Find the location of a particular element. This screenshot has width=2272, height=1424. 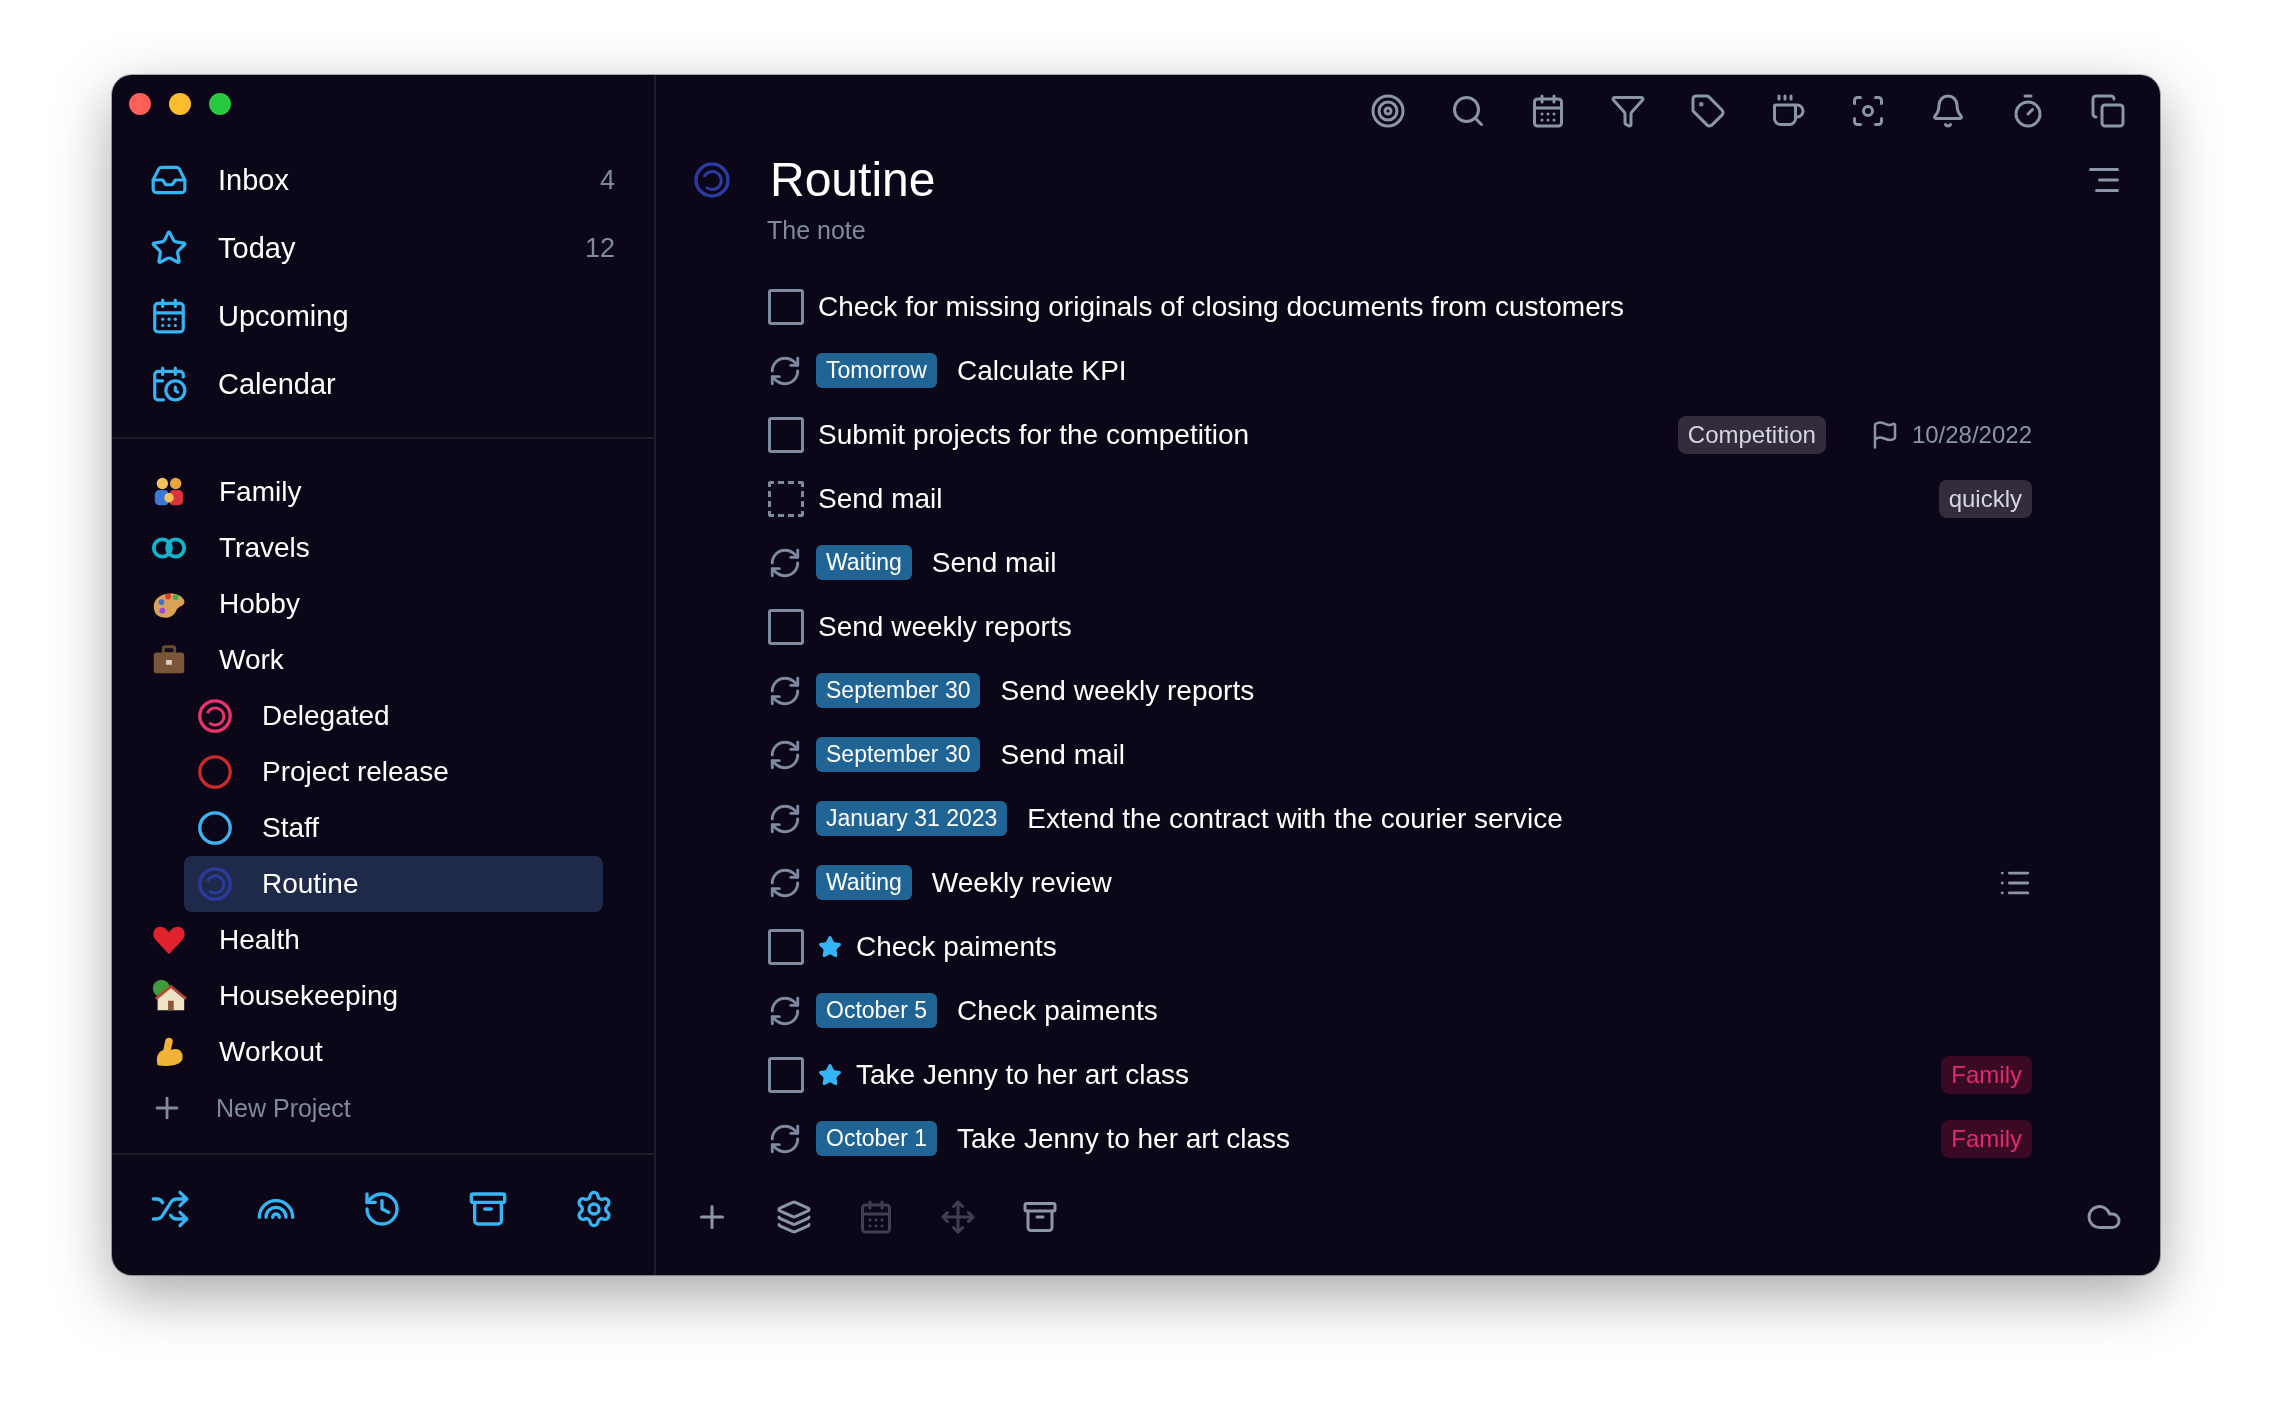

task-title: Weekly review is located at coordinates (1021, 882).